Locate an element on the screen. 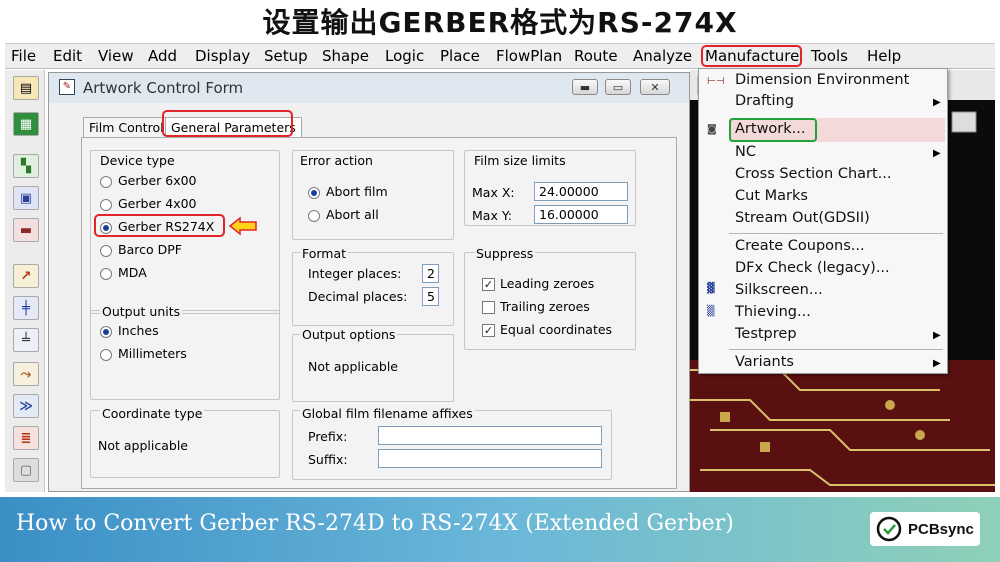  label-abort-film: Abort film is located at coordinates (357, 191).